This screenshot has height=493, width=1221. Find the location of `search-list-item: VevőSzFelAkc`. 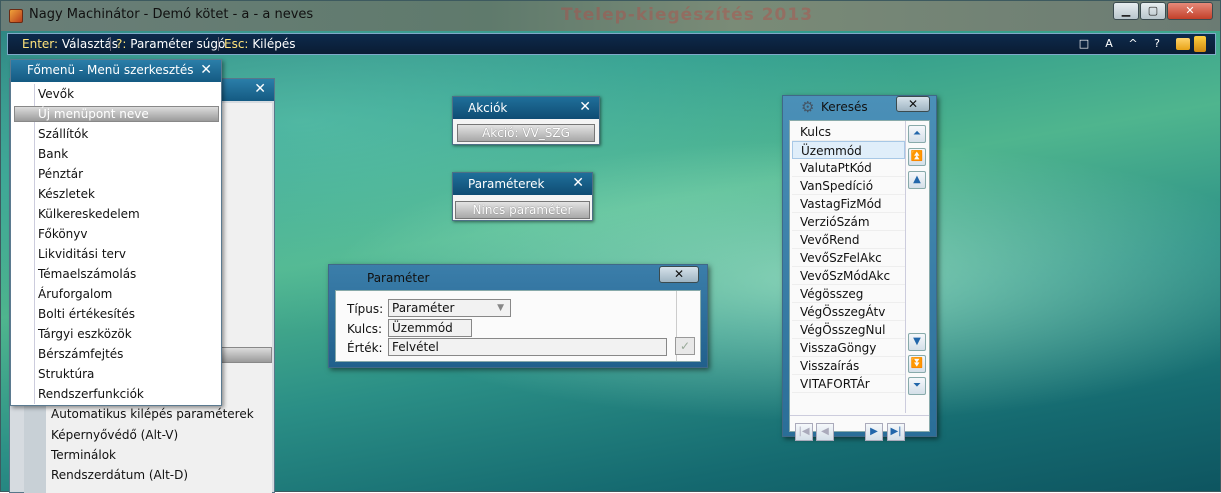

search-list-item: VevőSzFelAkc is located at coordinates (848, 258).